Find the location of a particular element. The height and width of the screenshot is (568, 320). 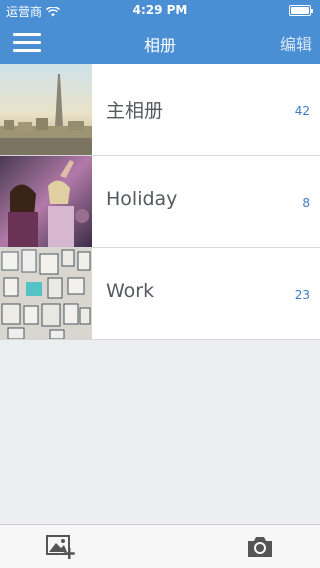

camera-icon is located at coordinates (260, 547).